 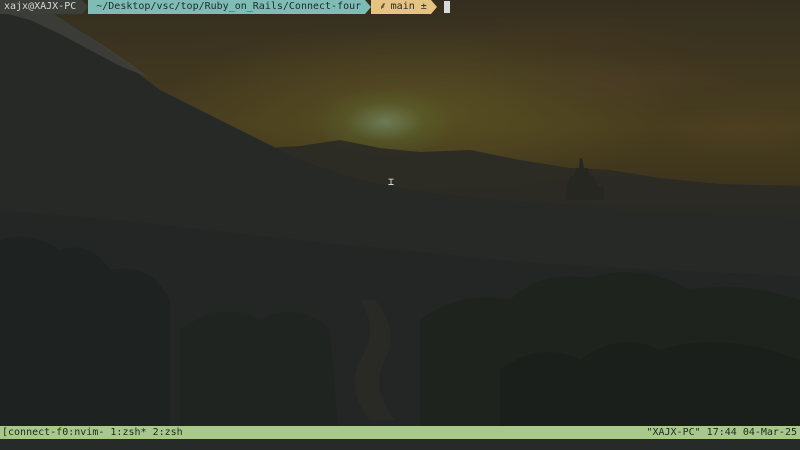 I want to click on prompt-git-branch: main, so click(x=402, y=6).